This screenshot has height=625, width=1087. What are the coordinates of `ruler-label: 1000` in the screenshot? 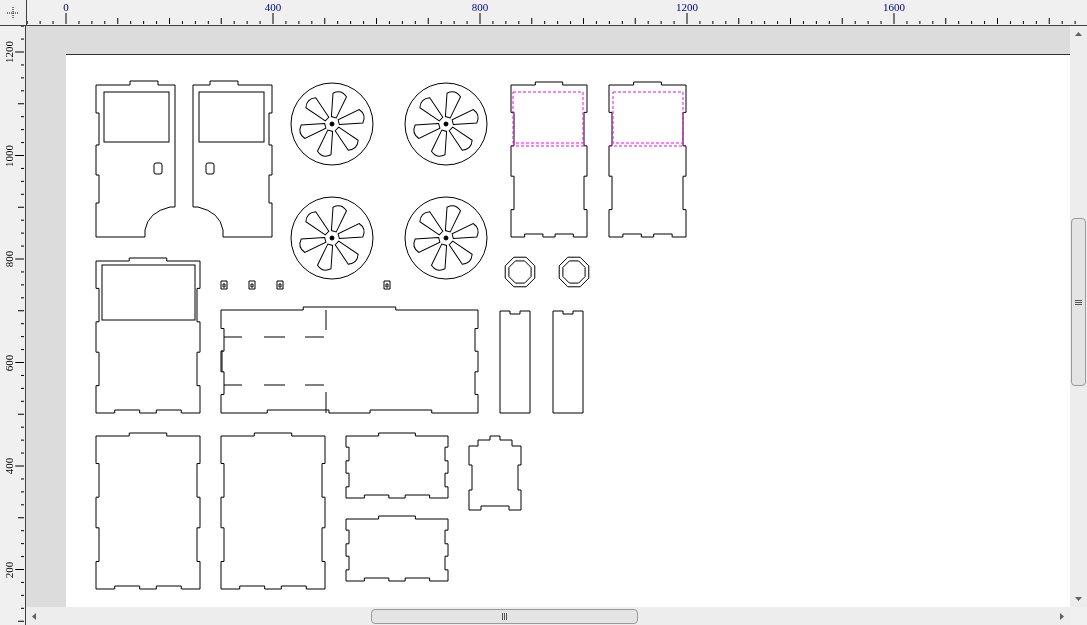 It's located at (9, 155).